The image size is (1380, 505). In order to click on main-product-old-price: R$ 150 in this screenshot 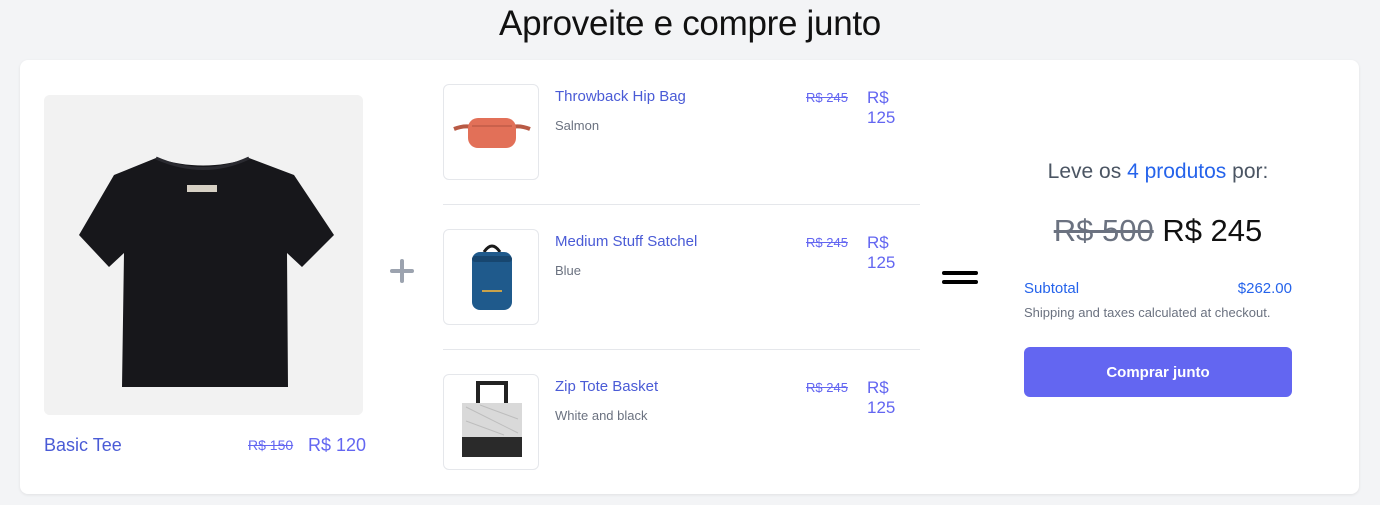, I will do `click(271, 445)`.